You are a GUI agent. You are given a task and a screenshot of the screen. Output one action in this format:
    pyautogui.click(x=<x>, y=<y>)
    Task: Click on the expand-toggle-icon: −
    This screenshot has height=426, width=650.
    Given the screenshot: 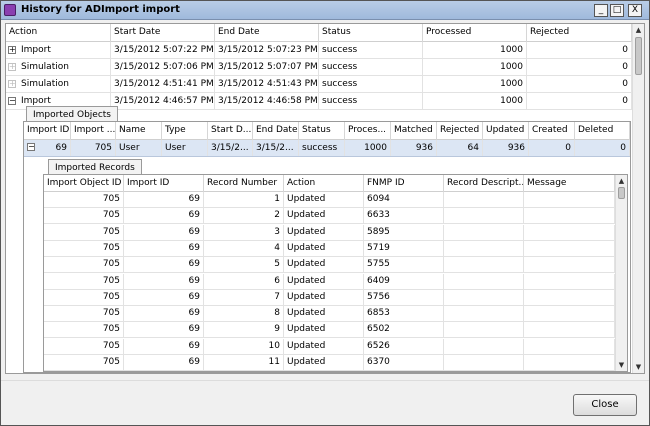 What is the action you would take?
    pyautogui.click(x=12, y=101)
    